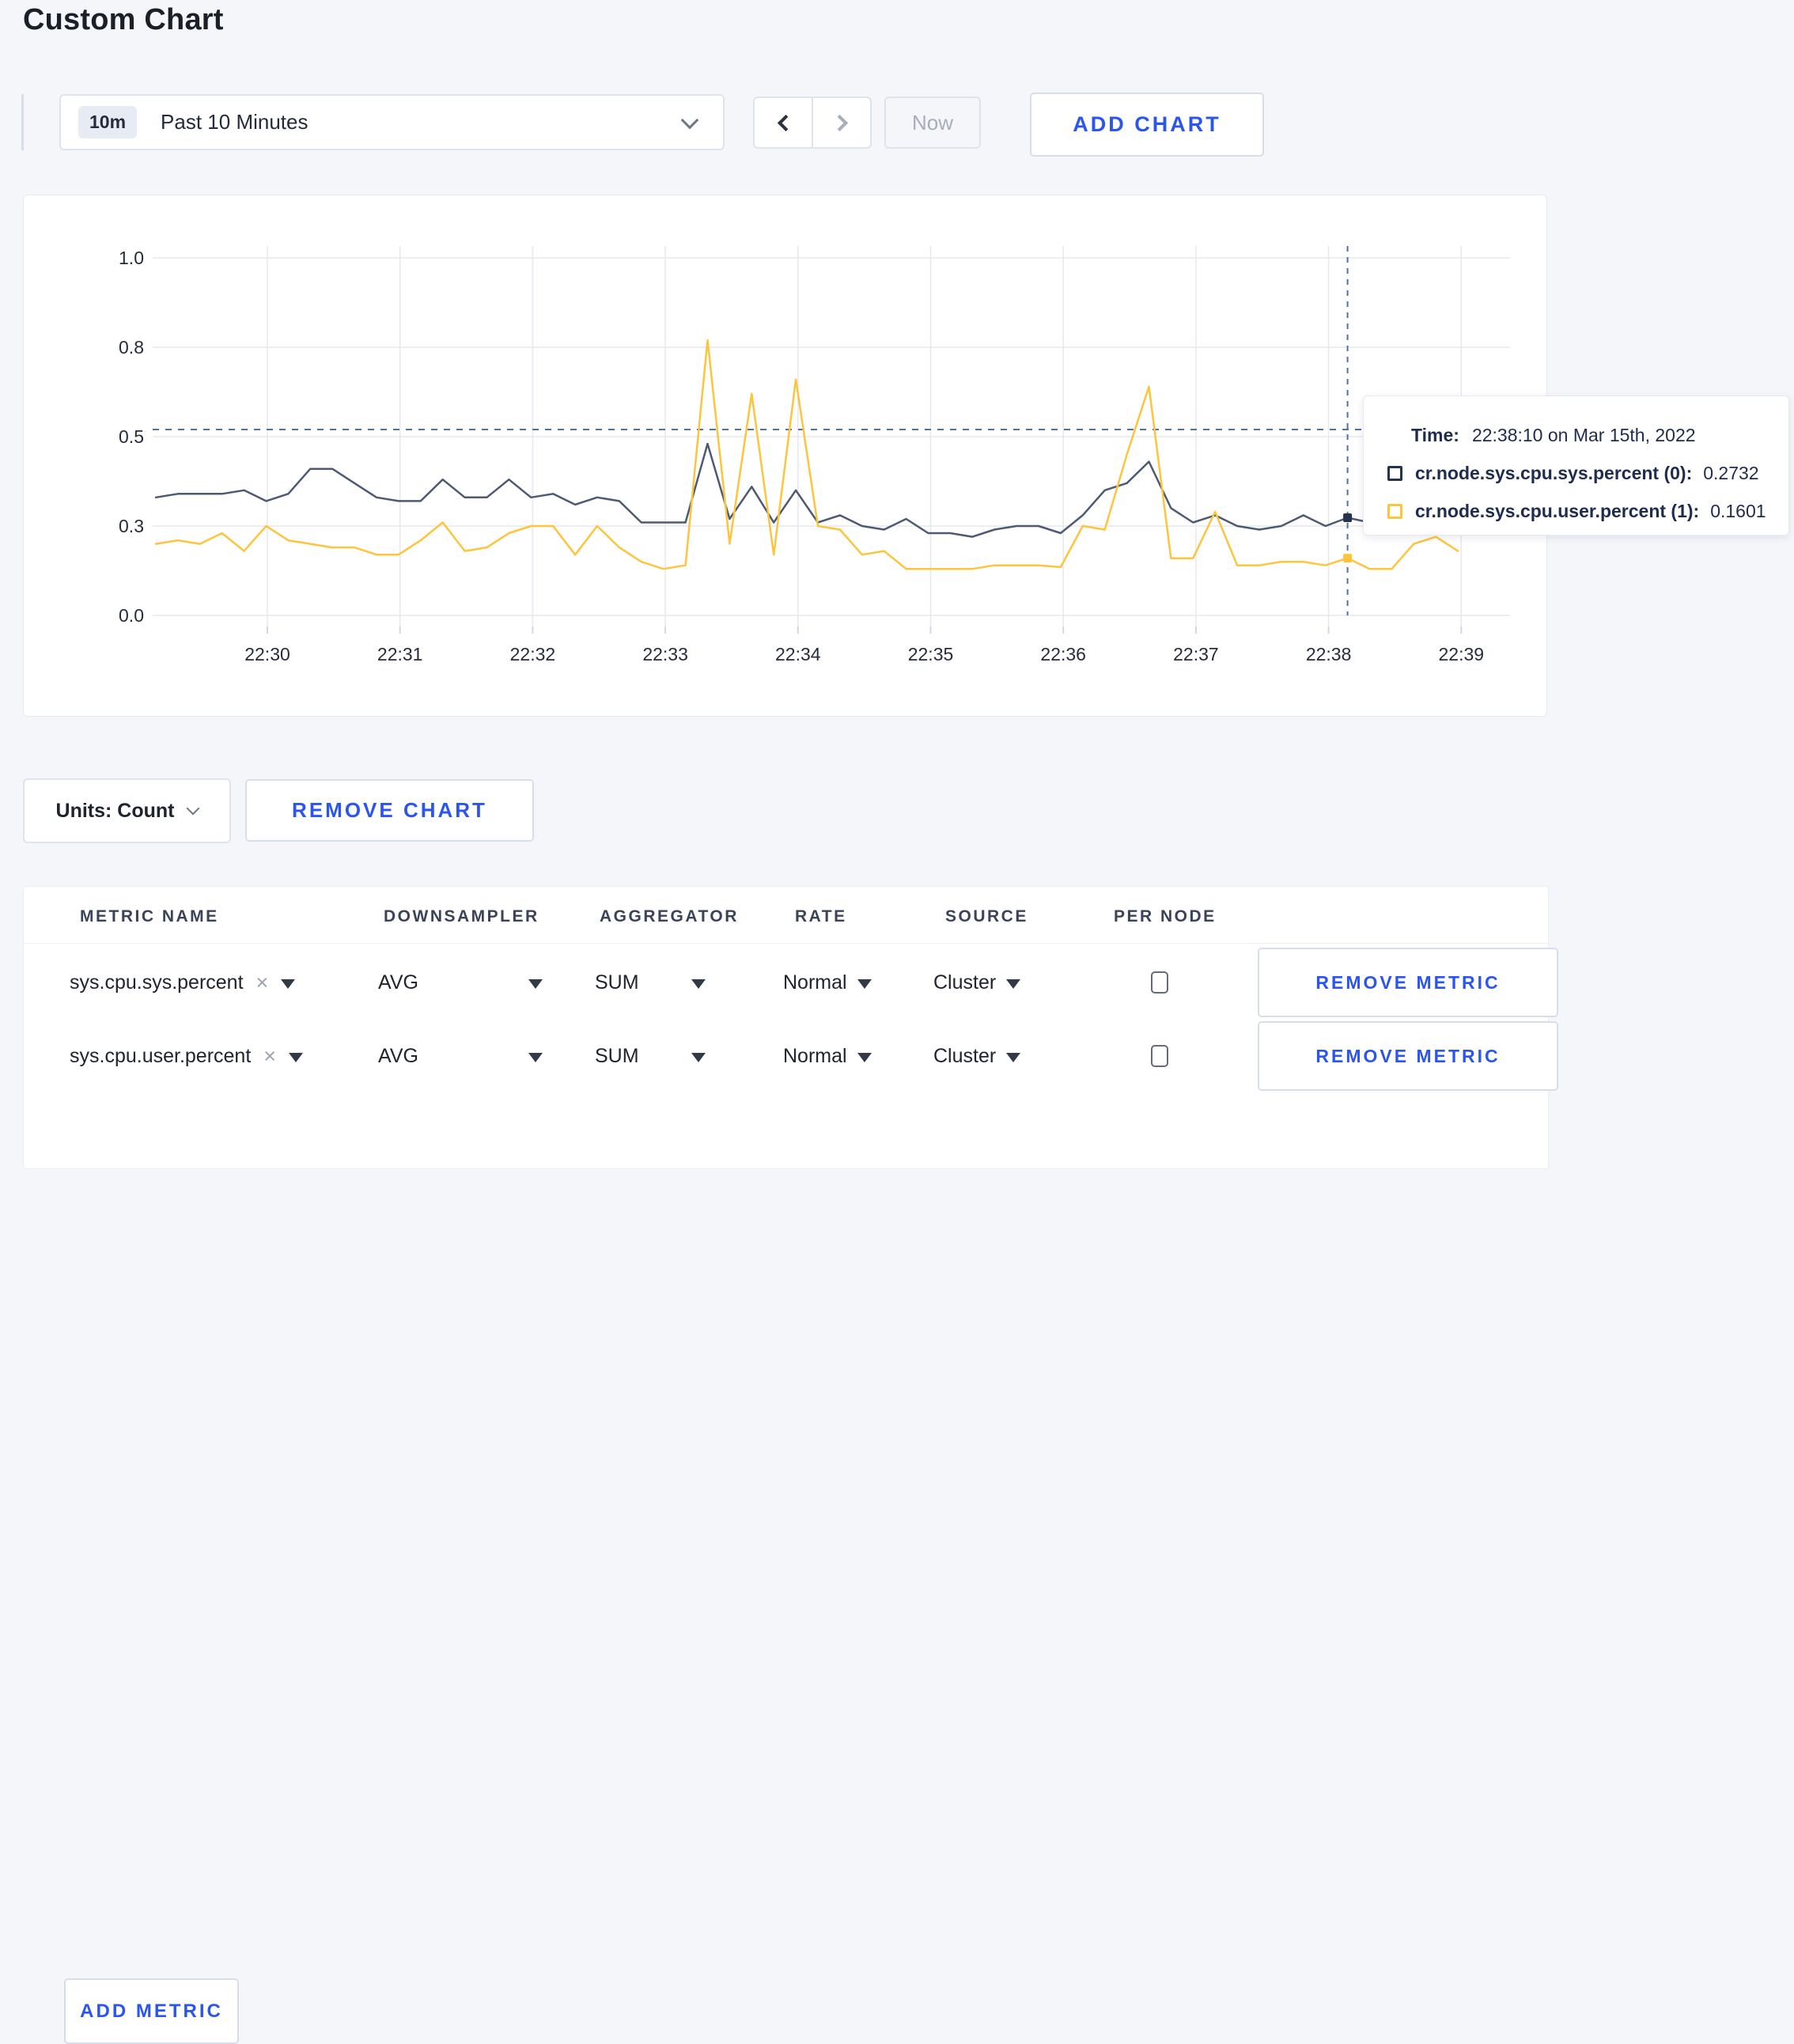 The width and height of the screenshot is (1794, 2044). I want to click on y-axis-label: 1.0, so click(131, 258).